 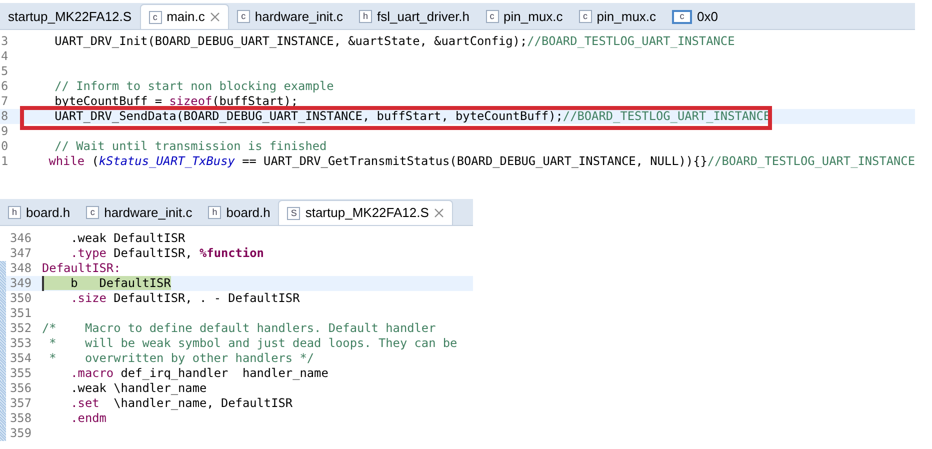 I want to click on line-number: 0, so click(x=5, y=146).